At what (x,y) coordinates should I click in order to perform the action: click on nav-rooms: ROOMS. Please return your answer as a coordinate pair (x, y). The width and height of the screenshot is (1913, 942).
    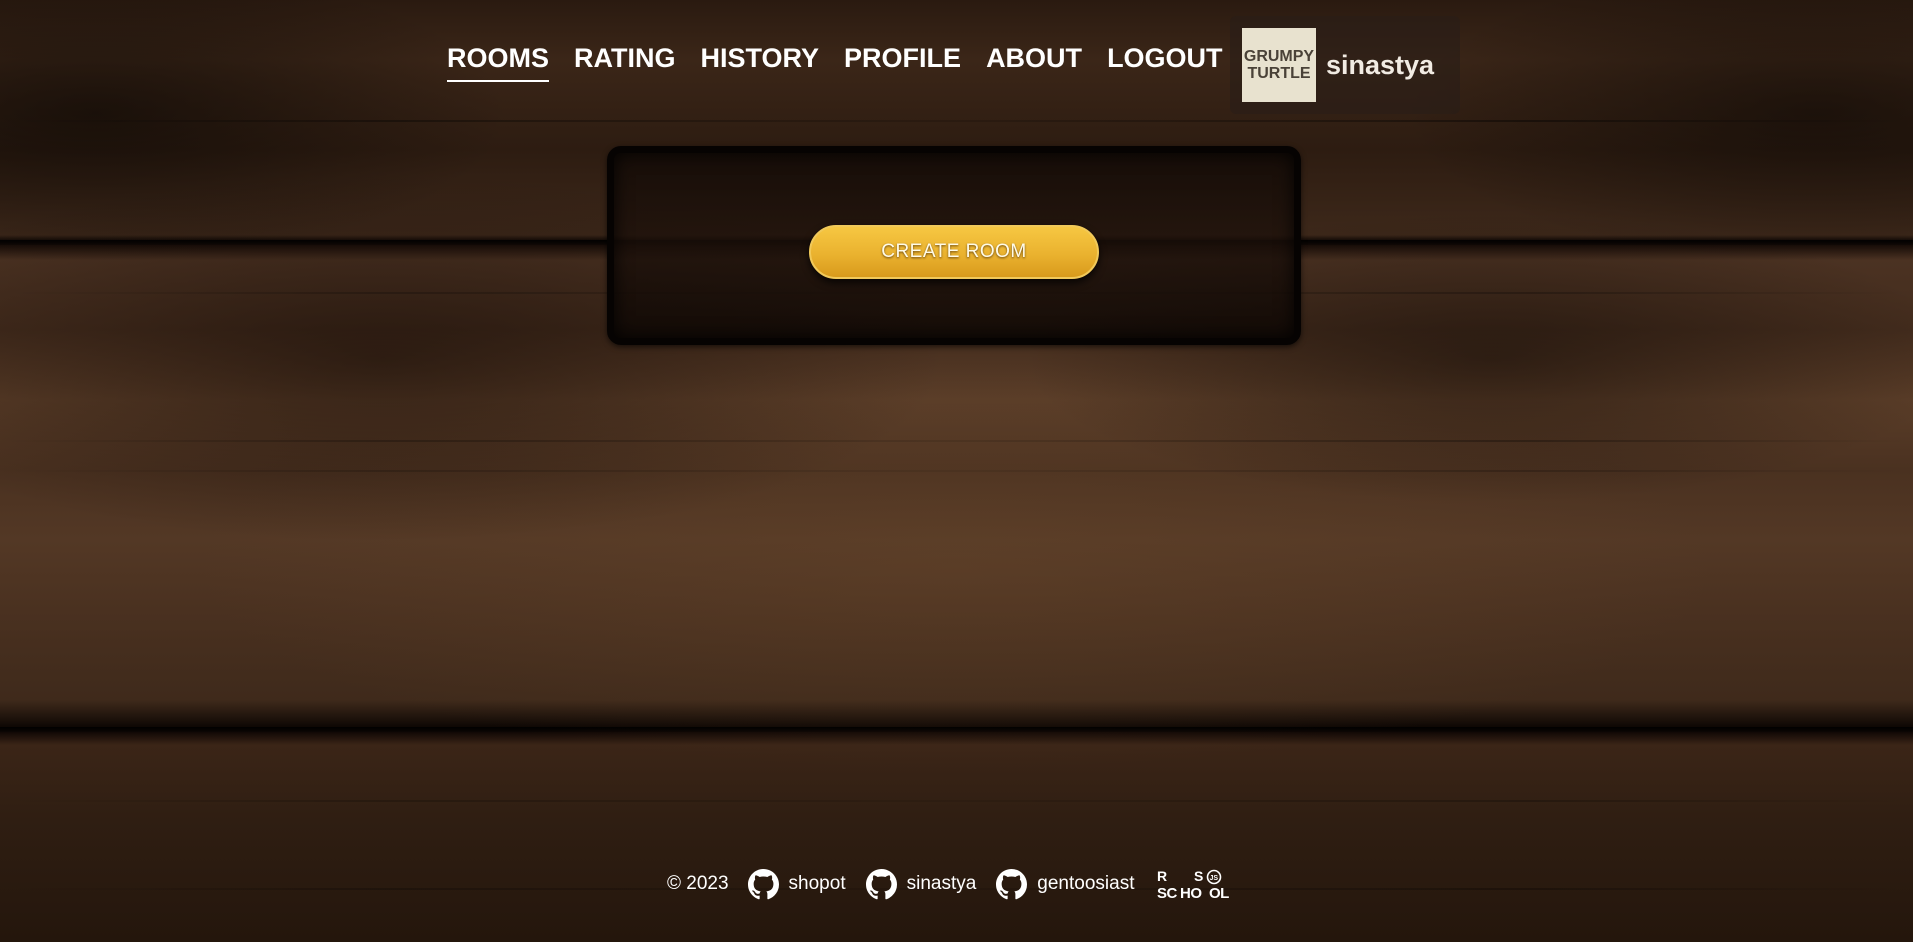
    Looking at the image, I should click on (498, 60).